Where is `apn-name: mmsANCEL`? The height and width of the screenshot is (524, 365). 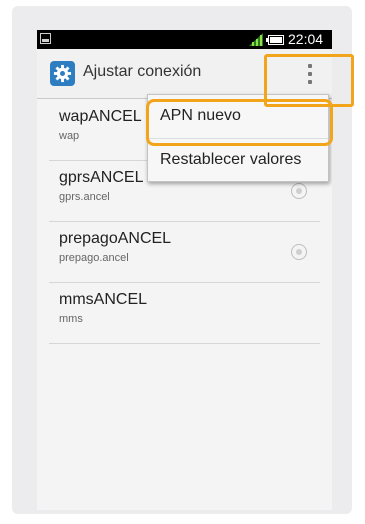 apn-name: mmsANCEL is located at coordinates (103, 299).